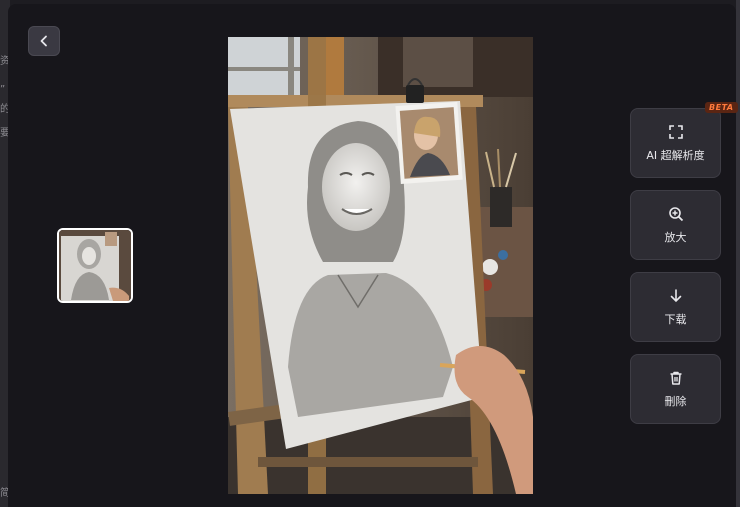  I want to click on back-button, so click(44, 41).